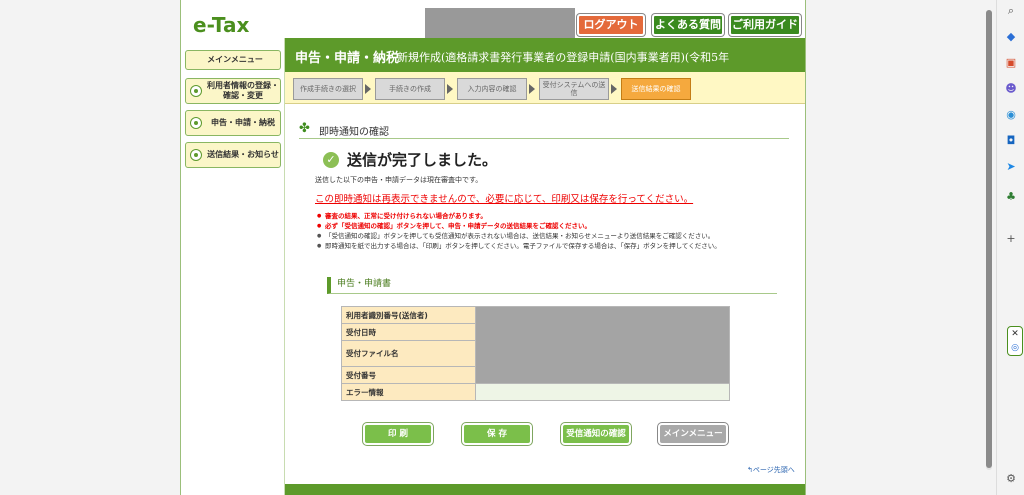  I want to click on step-send: 受付システムへの送信, so click(574, 89).